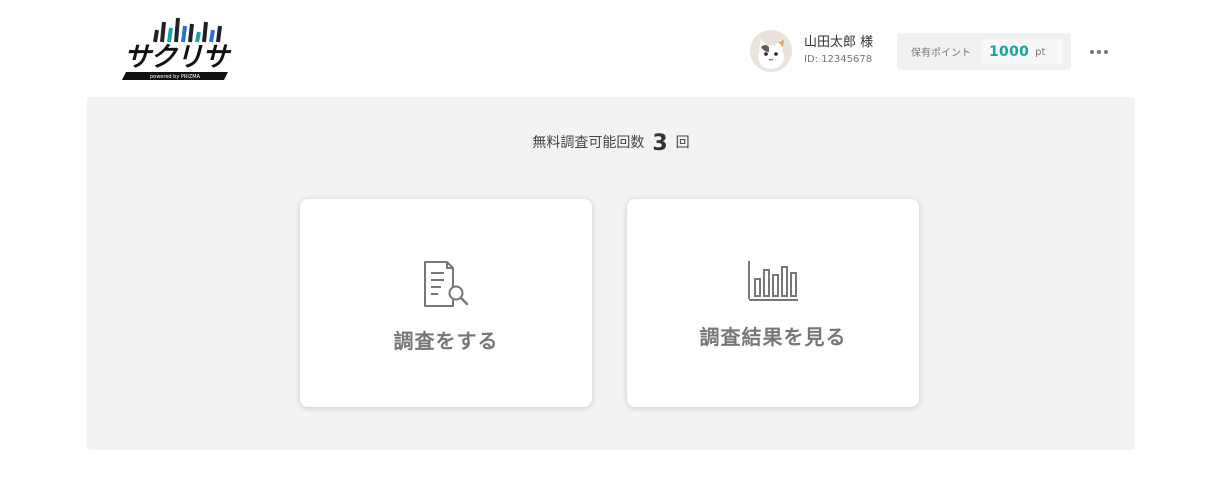 The width and height of the screenshot is (1220, 500). What do you see at coordinates (682, 143) in the screenshot?
I see `counter-unit: 回` at bounding box center [682, 143].